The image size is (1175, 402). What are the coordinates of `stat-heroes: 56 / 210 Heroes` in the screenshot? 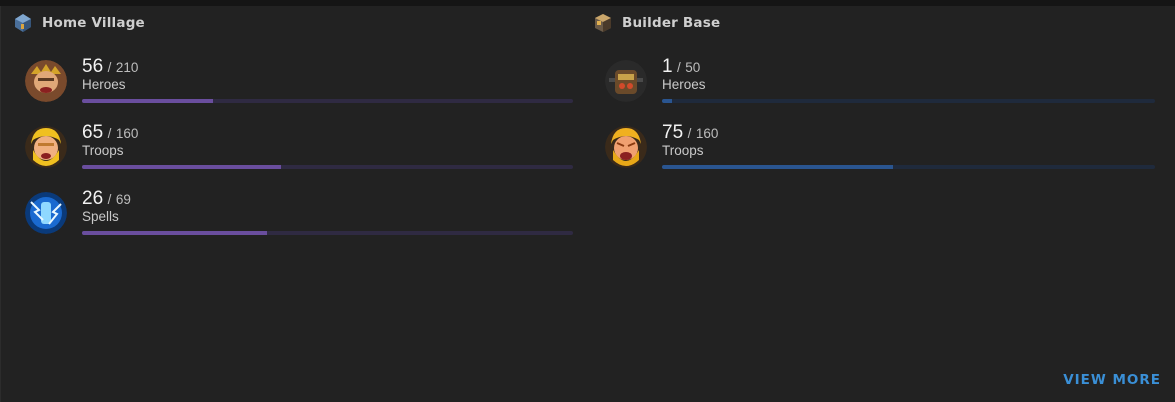 It's located at (305, 85).